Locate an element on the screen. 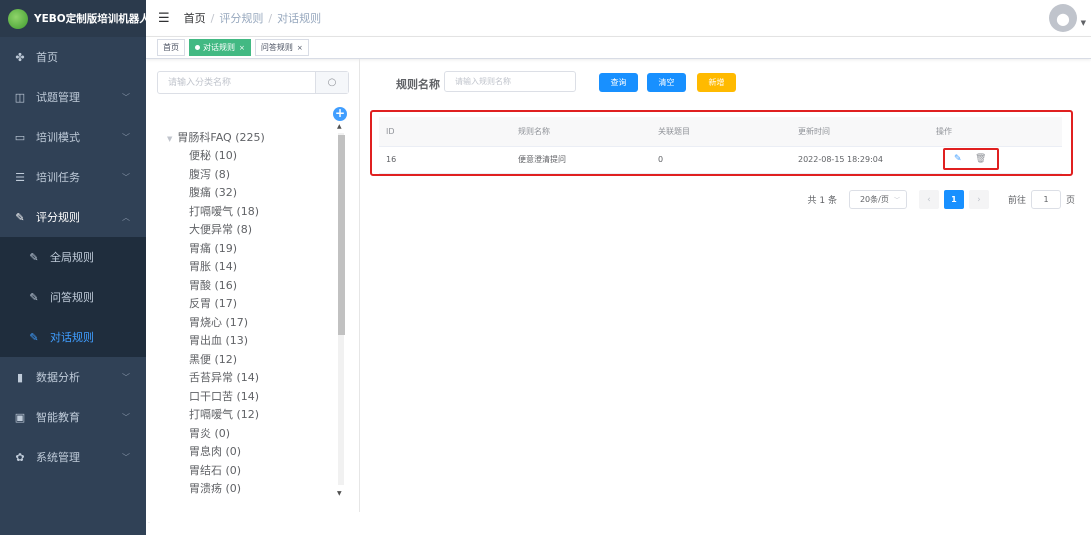 This screenshot has width=1091, height=535. sidebar-item-data-analysis: ▮ 数据分析 ﹀ is located at coordinates (73, 377).